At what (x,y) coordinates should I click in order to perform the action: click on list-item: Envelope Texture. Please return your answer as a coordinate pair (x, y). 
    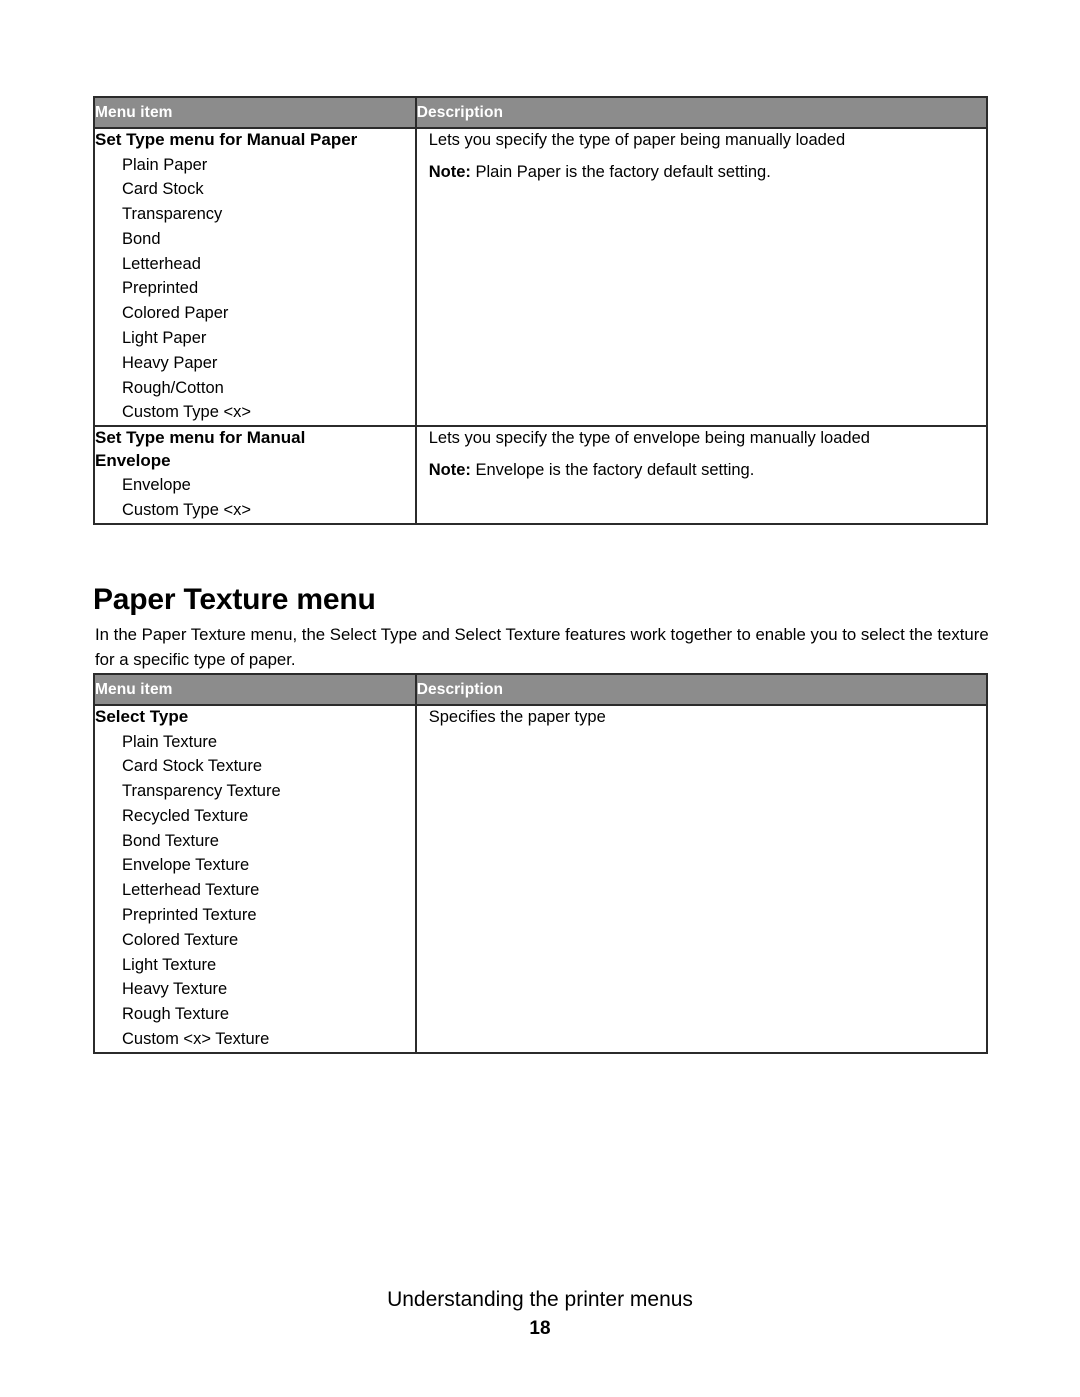
    Looking at the image, I should click on (186, 865).